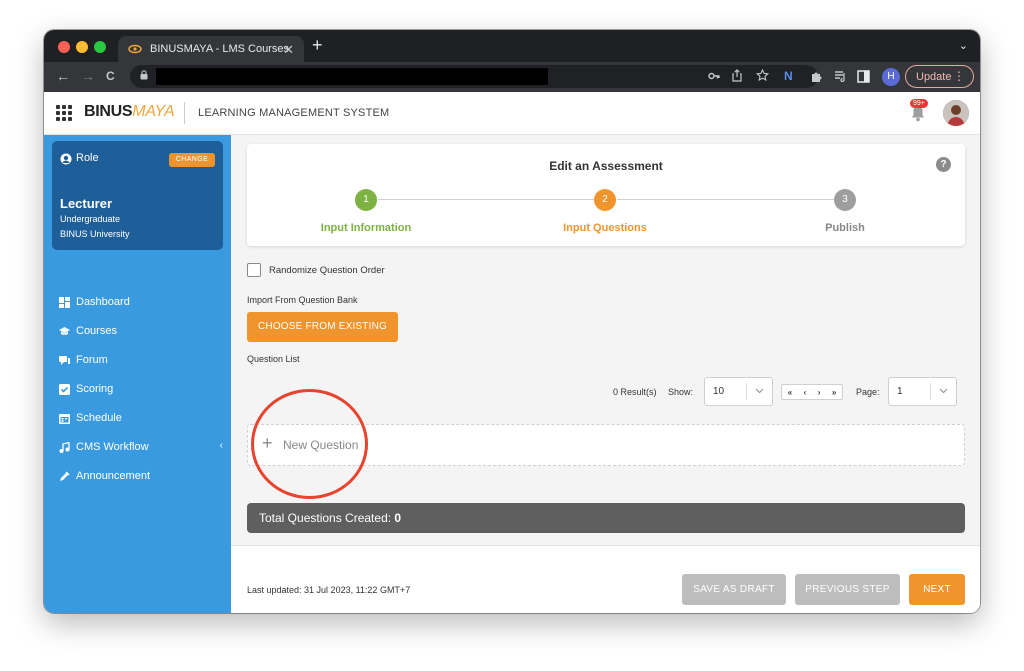 The height and width of the screenshot is (671, 1024). What do you see at coordinates (144, 331) in the screenshot?
I see `sidebar-item-courses: Courses` at bounding box center [144, 331].